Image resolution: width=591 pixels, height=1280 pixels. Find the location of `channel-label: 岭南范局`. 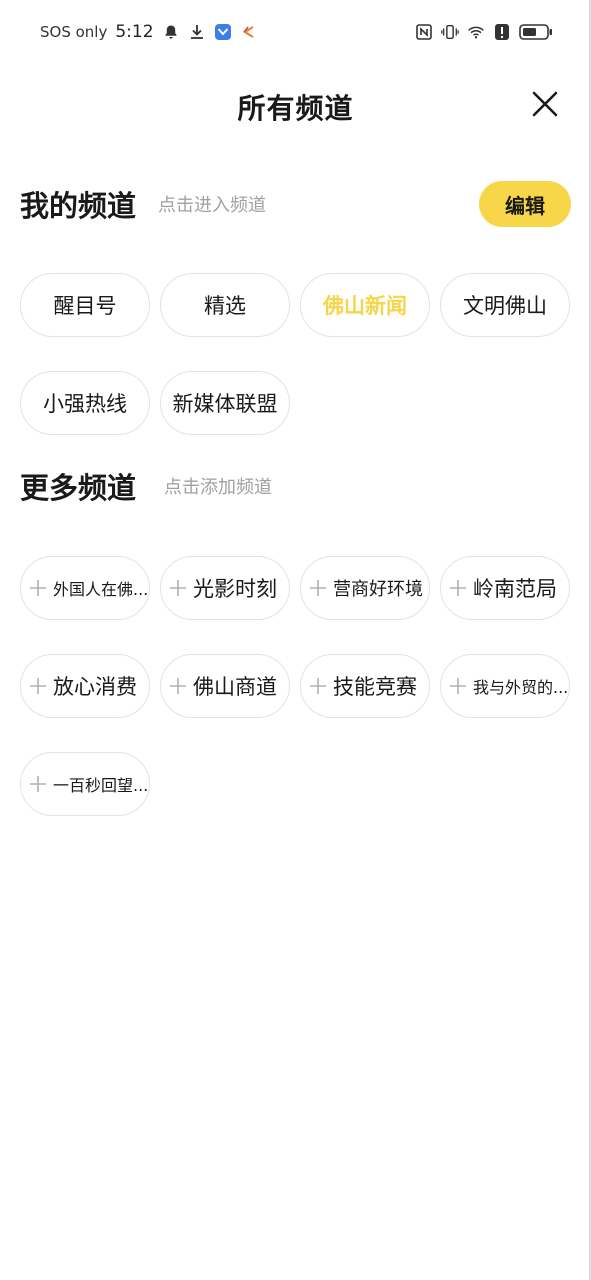

channel-label: 岭南范局 is located at coordinates (515, 589).